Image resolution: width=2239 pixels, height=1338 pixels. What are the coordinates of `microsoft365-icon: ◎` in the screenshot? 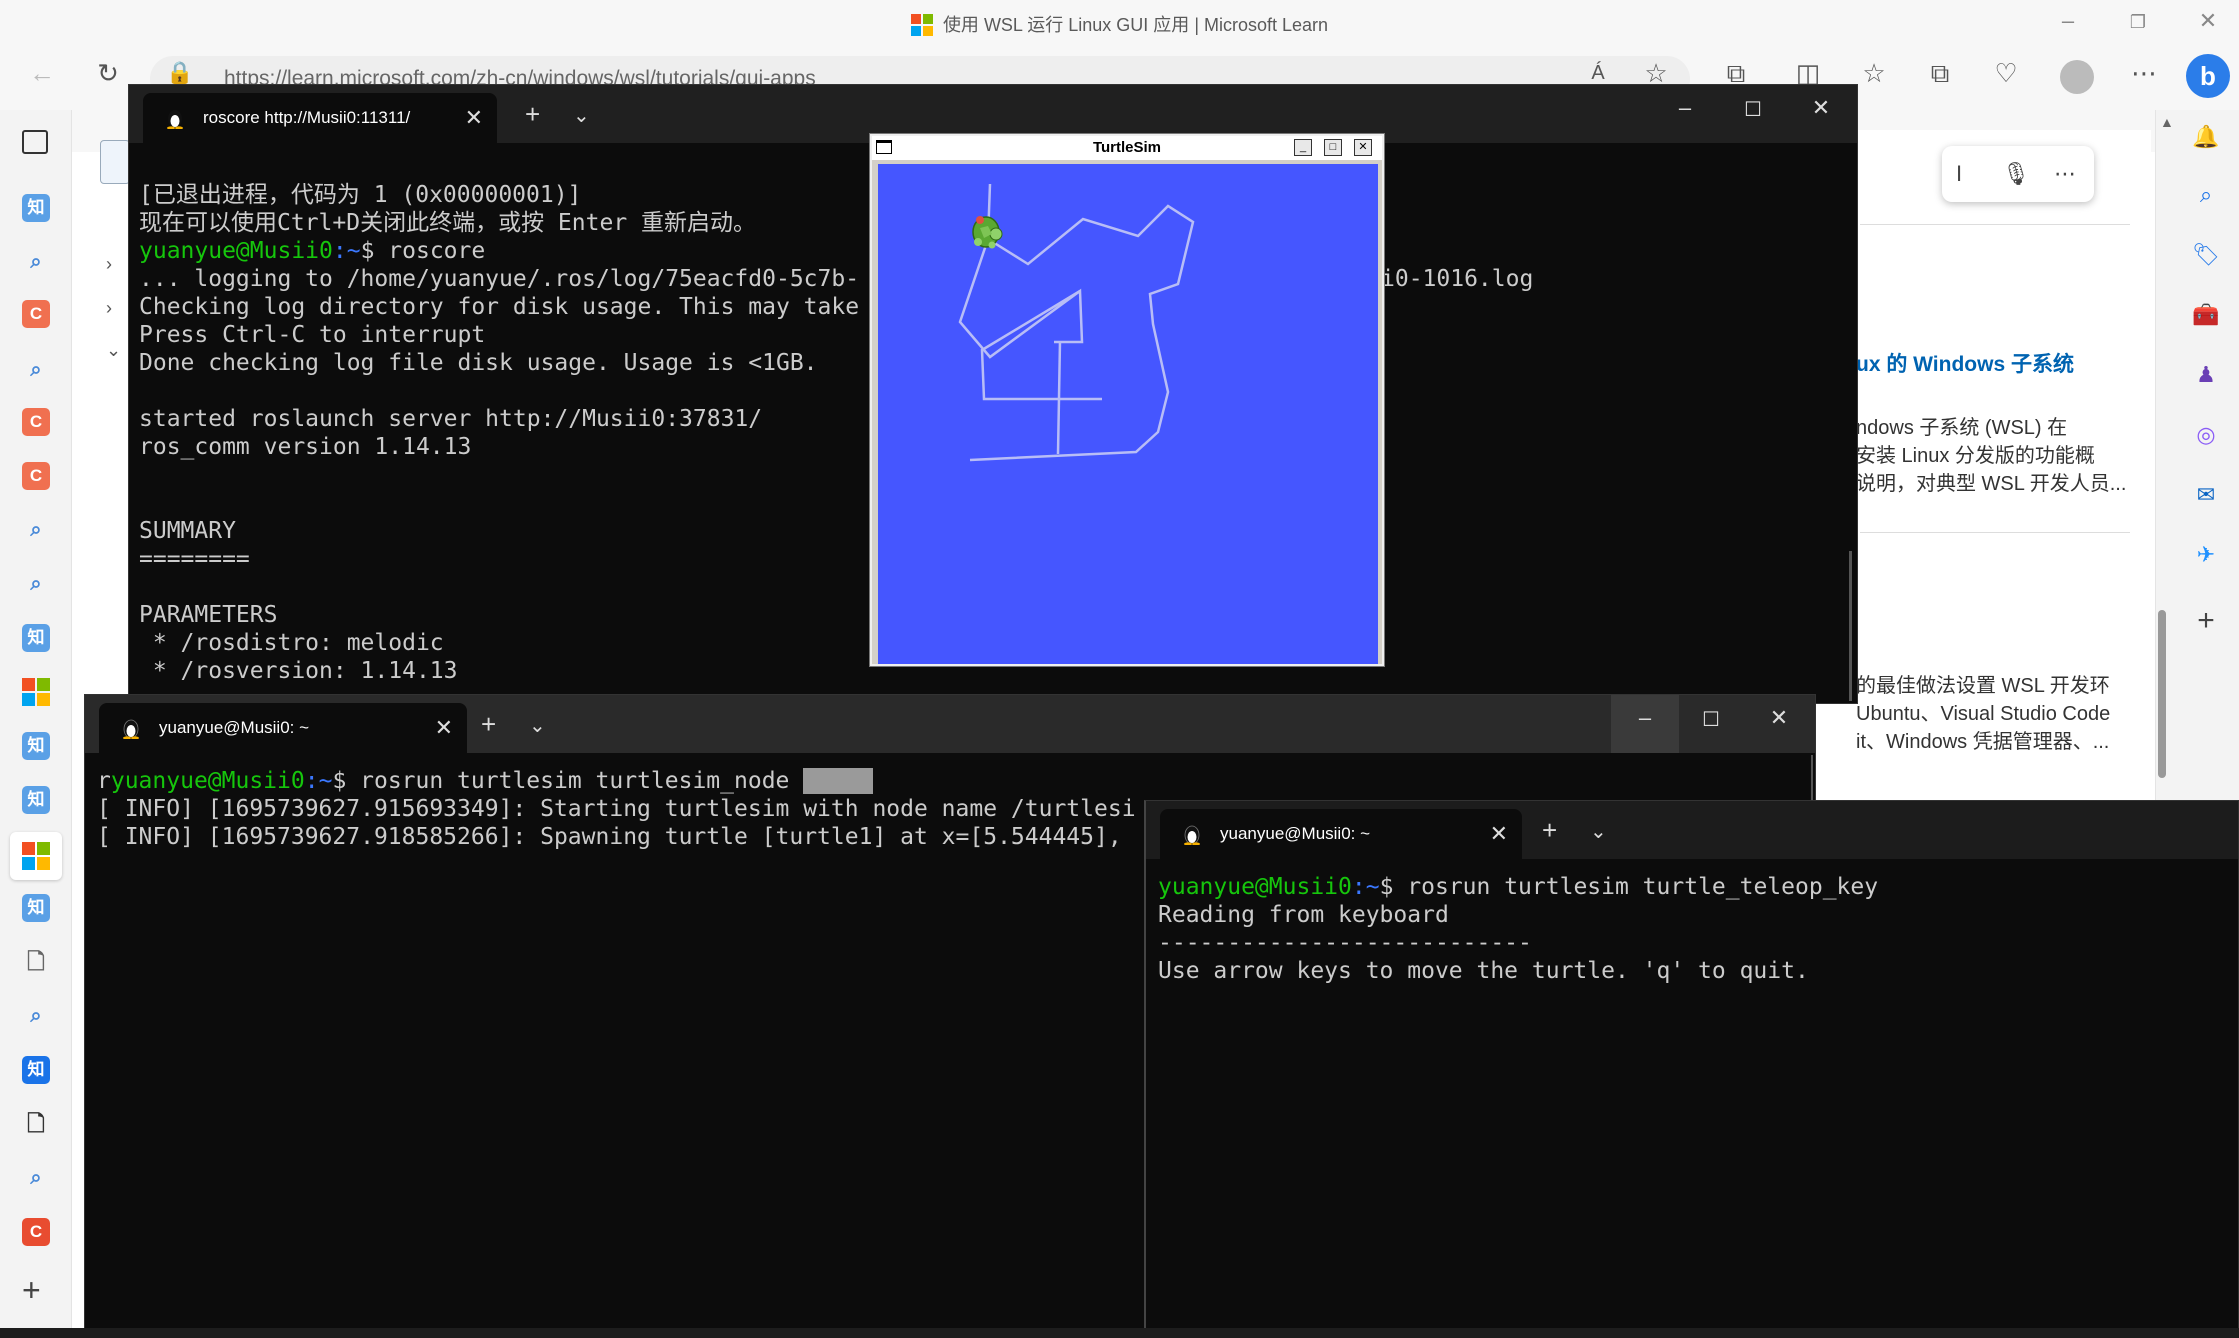 It's located at (2206, 435).